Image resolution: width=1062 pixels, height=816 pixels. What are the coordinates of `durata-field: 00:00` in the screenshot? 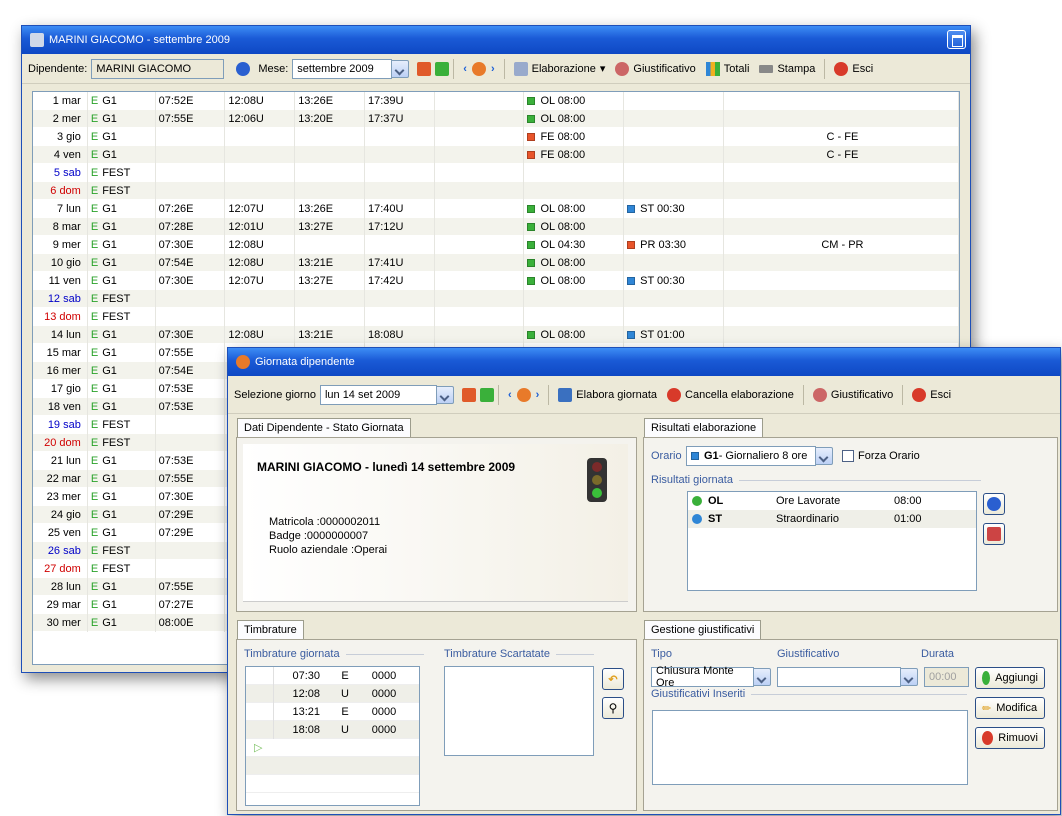 It's located at (946, 677).